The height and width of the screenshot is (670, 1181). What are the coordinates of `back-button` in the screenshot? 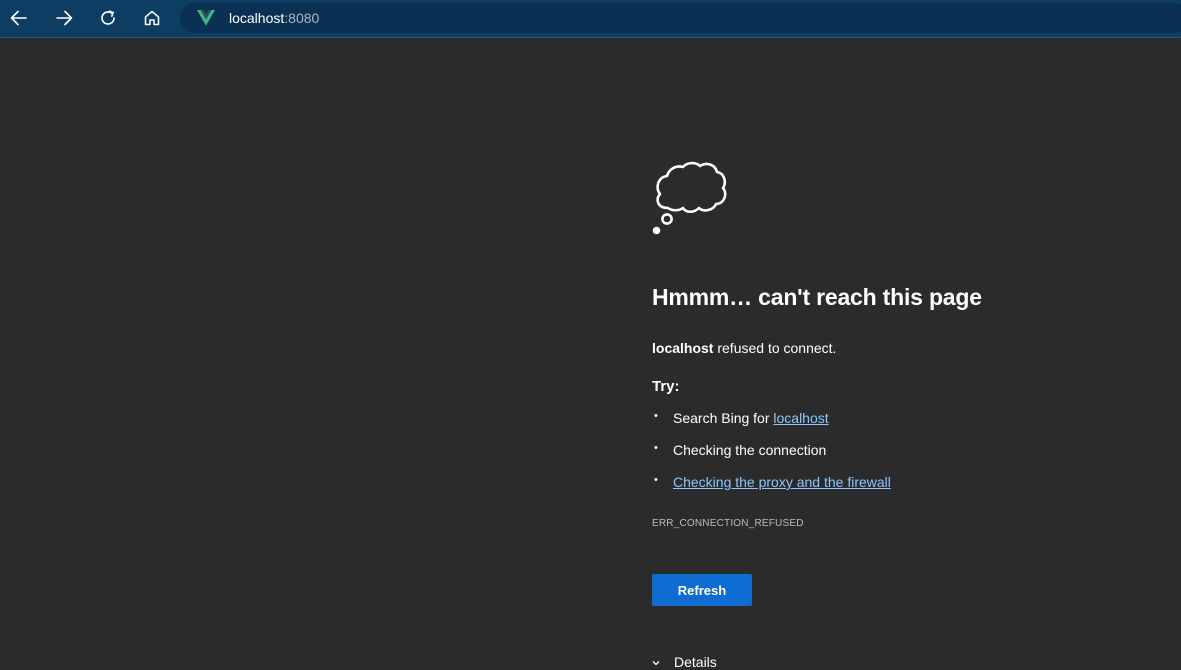 It's located at (19, 18).